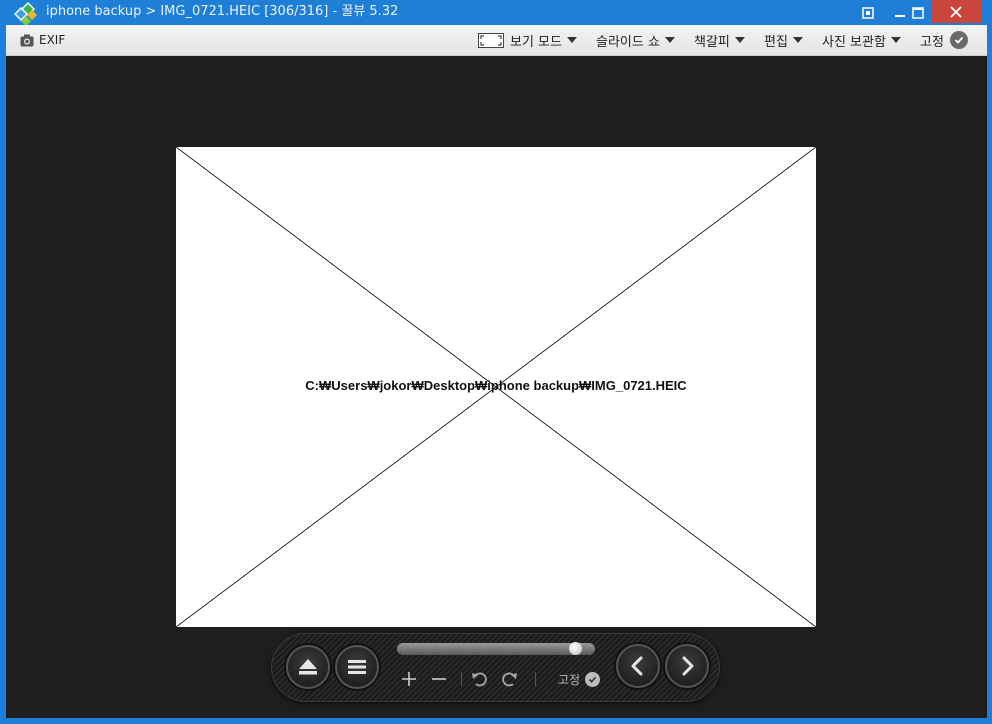 This screenshot has height=724, width=992. I want to click on window-close-button, so click(956, 11).